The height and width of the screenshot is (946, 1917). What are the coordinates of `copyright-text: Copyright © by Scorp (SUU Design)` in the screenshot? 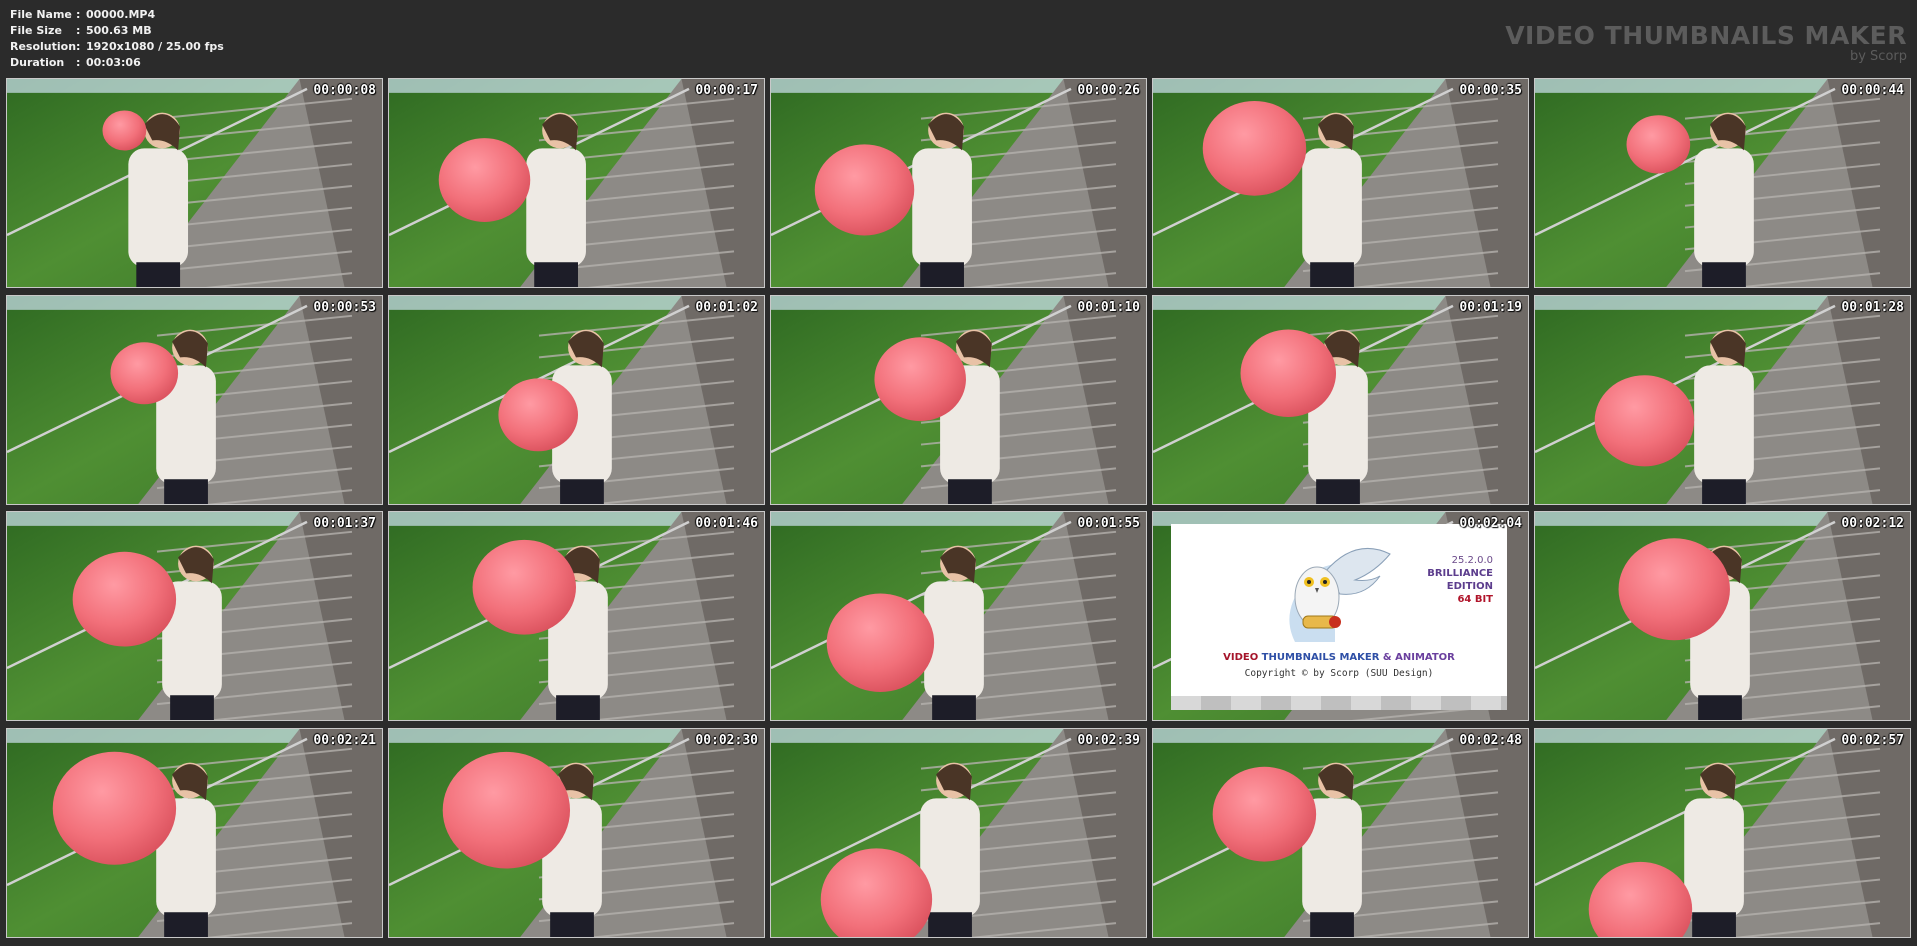 It's located at (1339, 673).